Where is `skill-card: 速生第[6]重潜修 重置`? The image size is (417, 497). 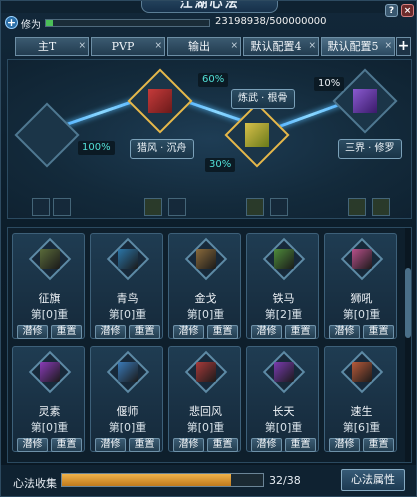
skill-card: 速生第[6]重潜修 重置 is located at coordinates (360, 399).